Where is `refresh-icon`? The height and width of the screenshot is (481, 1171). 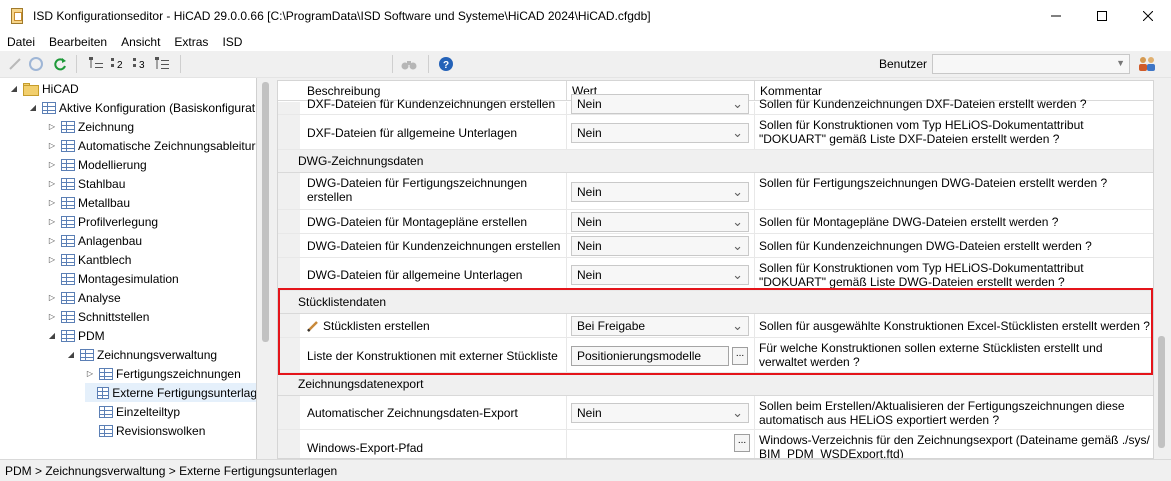 refresh-icon is located at coordinates (60, 64).